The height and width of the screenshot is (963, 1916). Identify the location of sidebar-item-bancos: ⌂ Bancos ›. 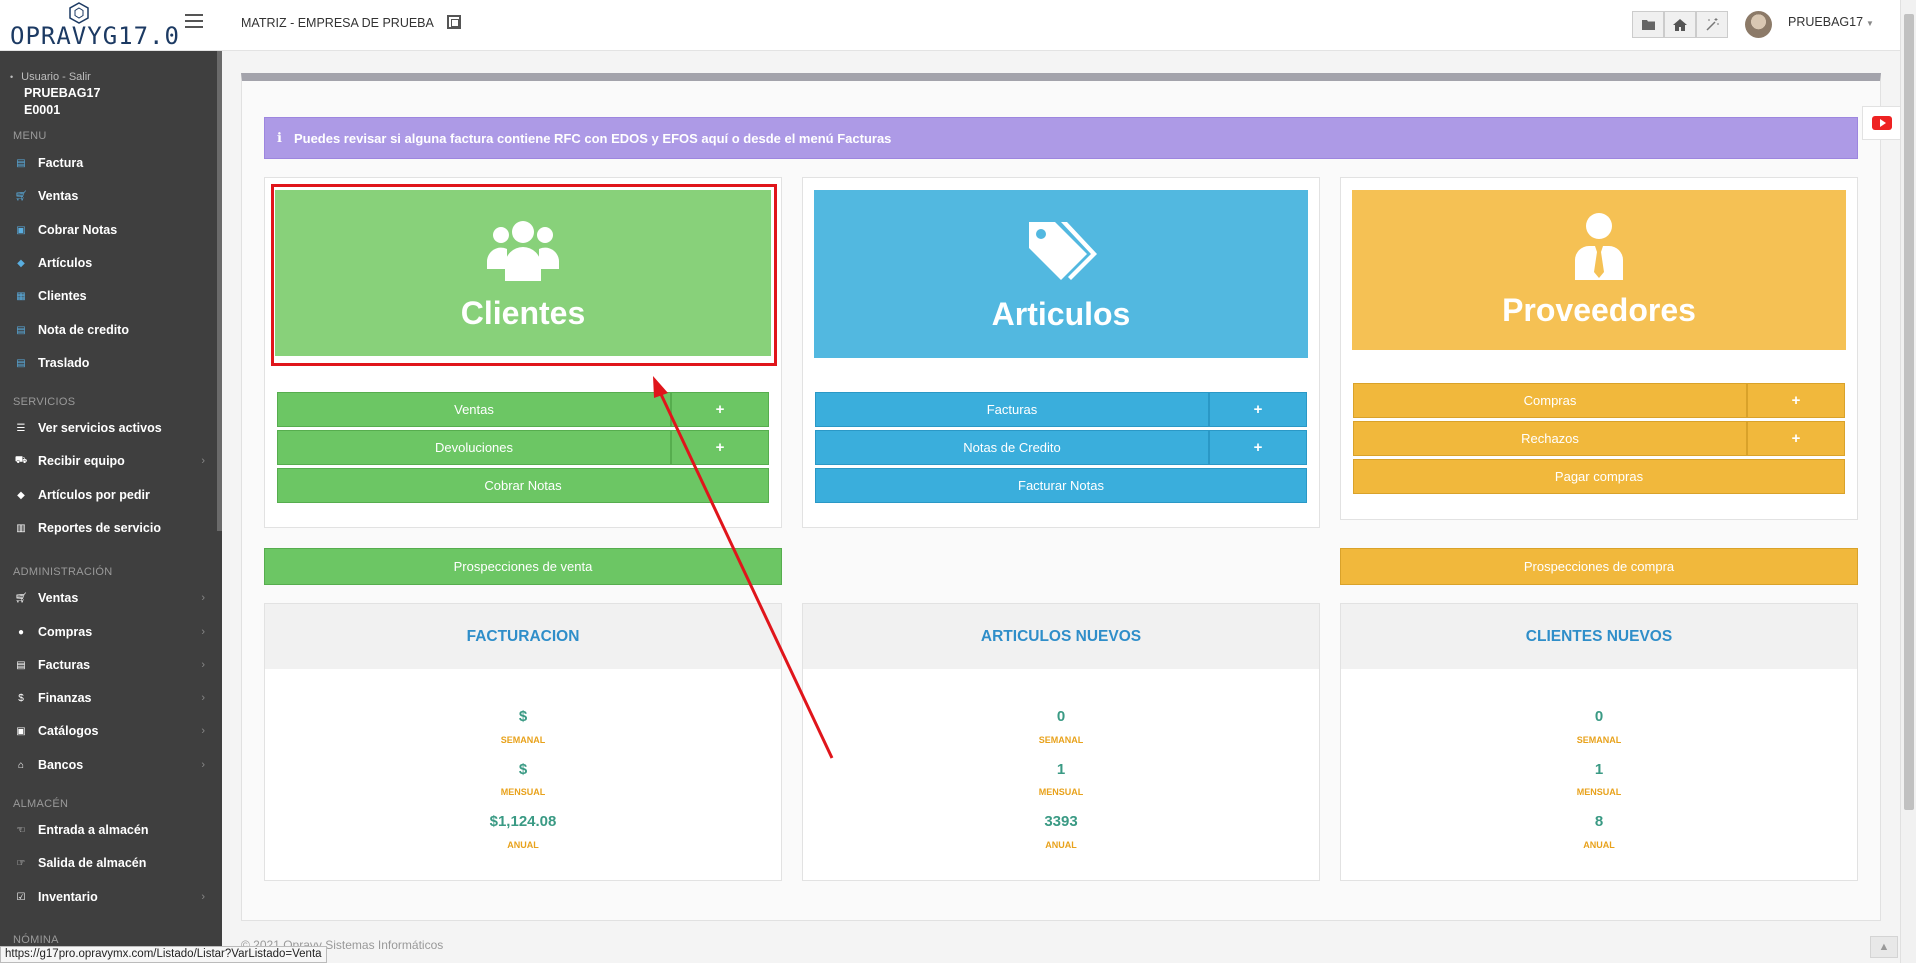
(108, 765).